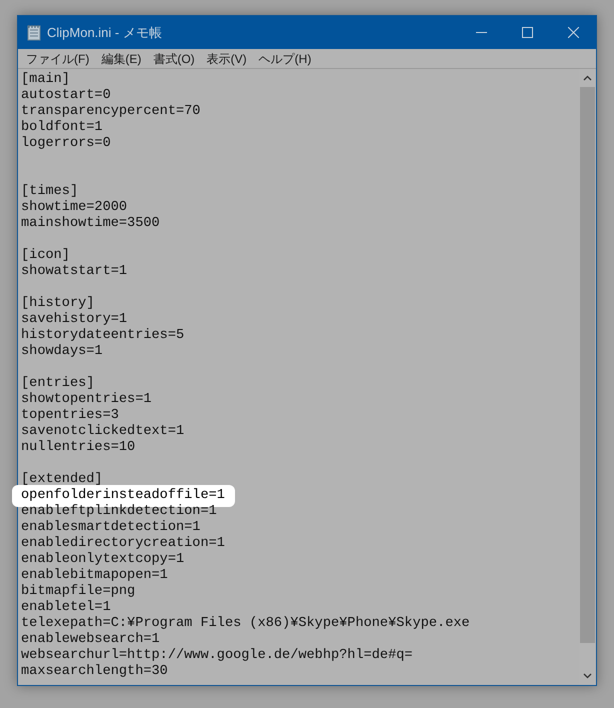 The height and width of the screenshot is (708, 614). What do you see at coordinates (86, 399) in the screenshot?
I see `text-line: showtopentries=1` at bounding box center [86, 399].